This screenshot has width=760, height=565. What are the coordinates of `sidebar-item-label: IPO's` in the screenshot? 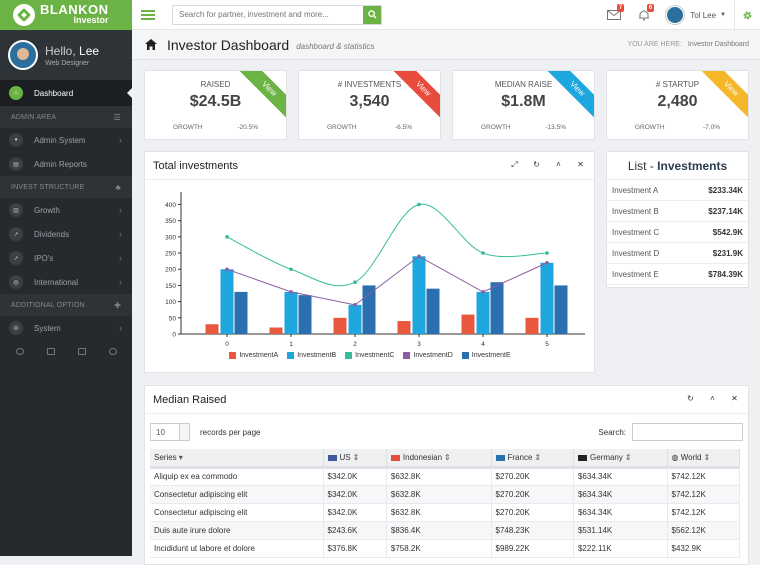 It's located at (44, 258).